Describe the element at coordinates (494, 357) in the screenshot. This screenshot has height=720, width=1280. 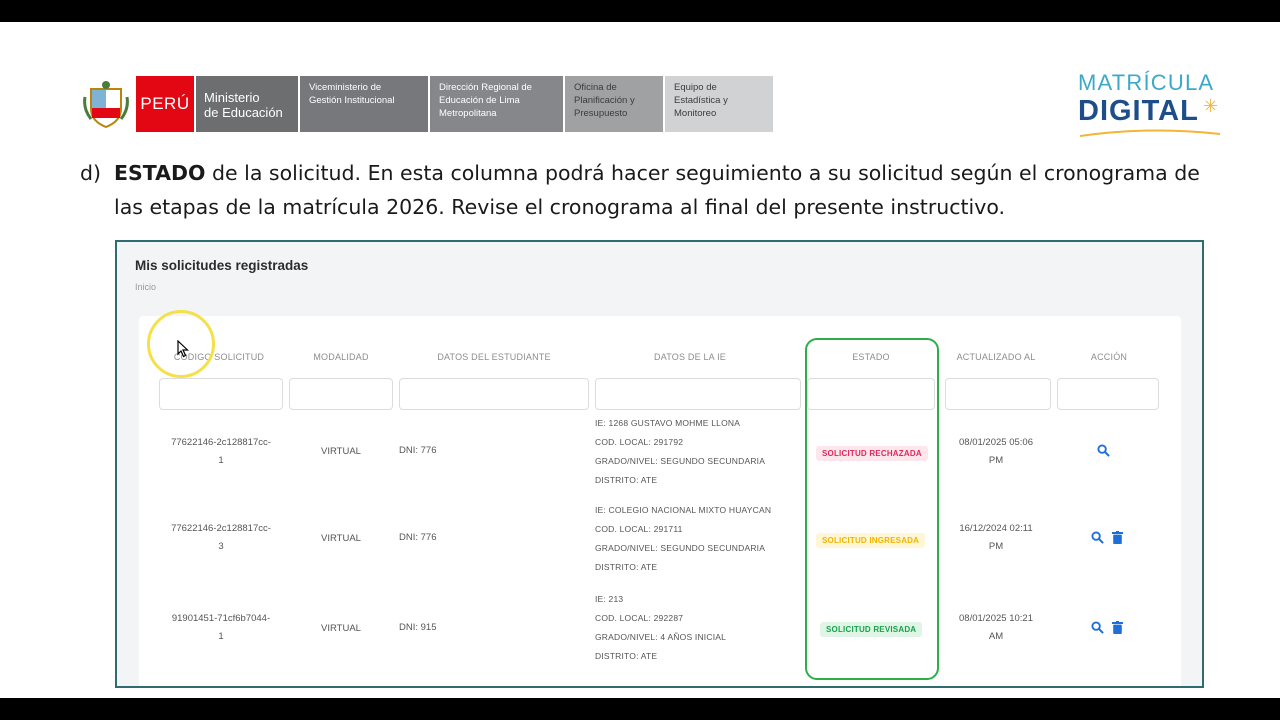
I see `column-header-estudiante: DATOS DEL ESTUDIANTE` at that location.